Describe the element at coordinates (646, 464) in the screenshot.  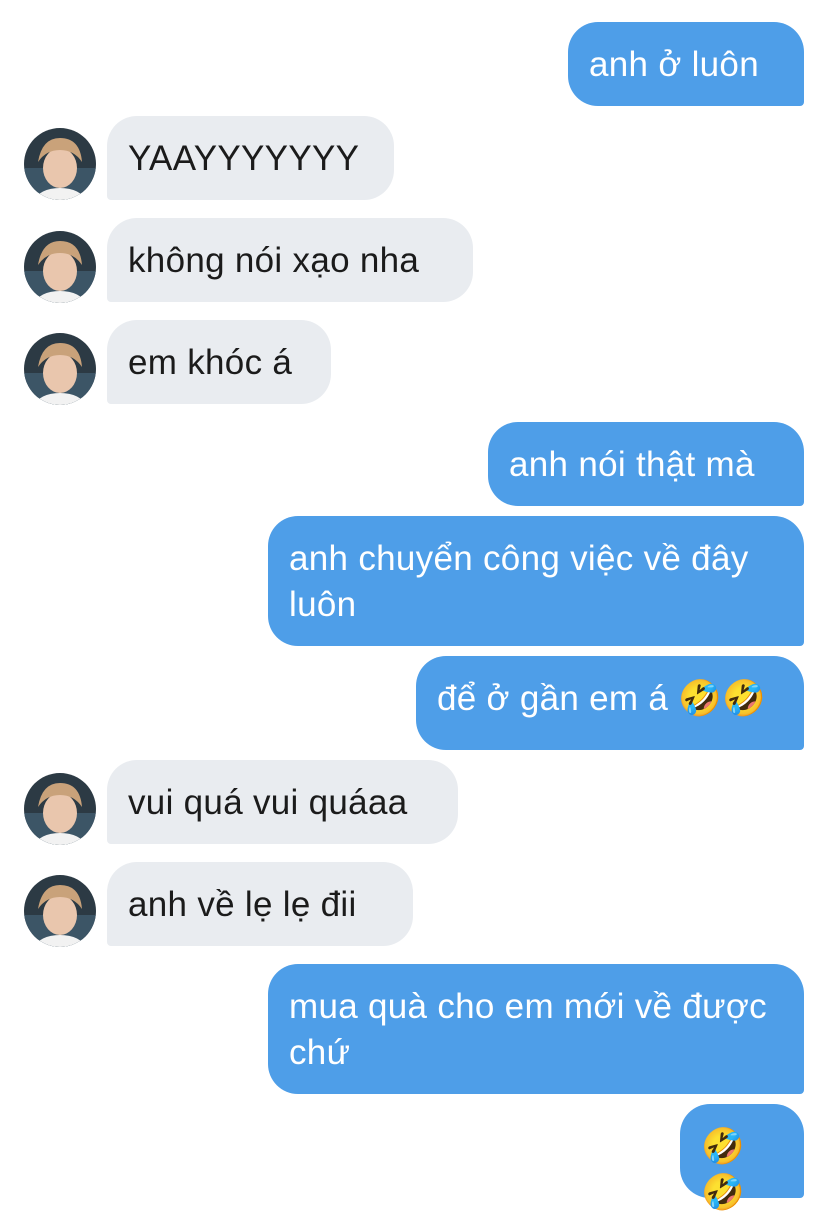
I see `outgoing-message: anh nói thật mà` at that location.